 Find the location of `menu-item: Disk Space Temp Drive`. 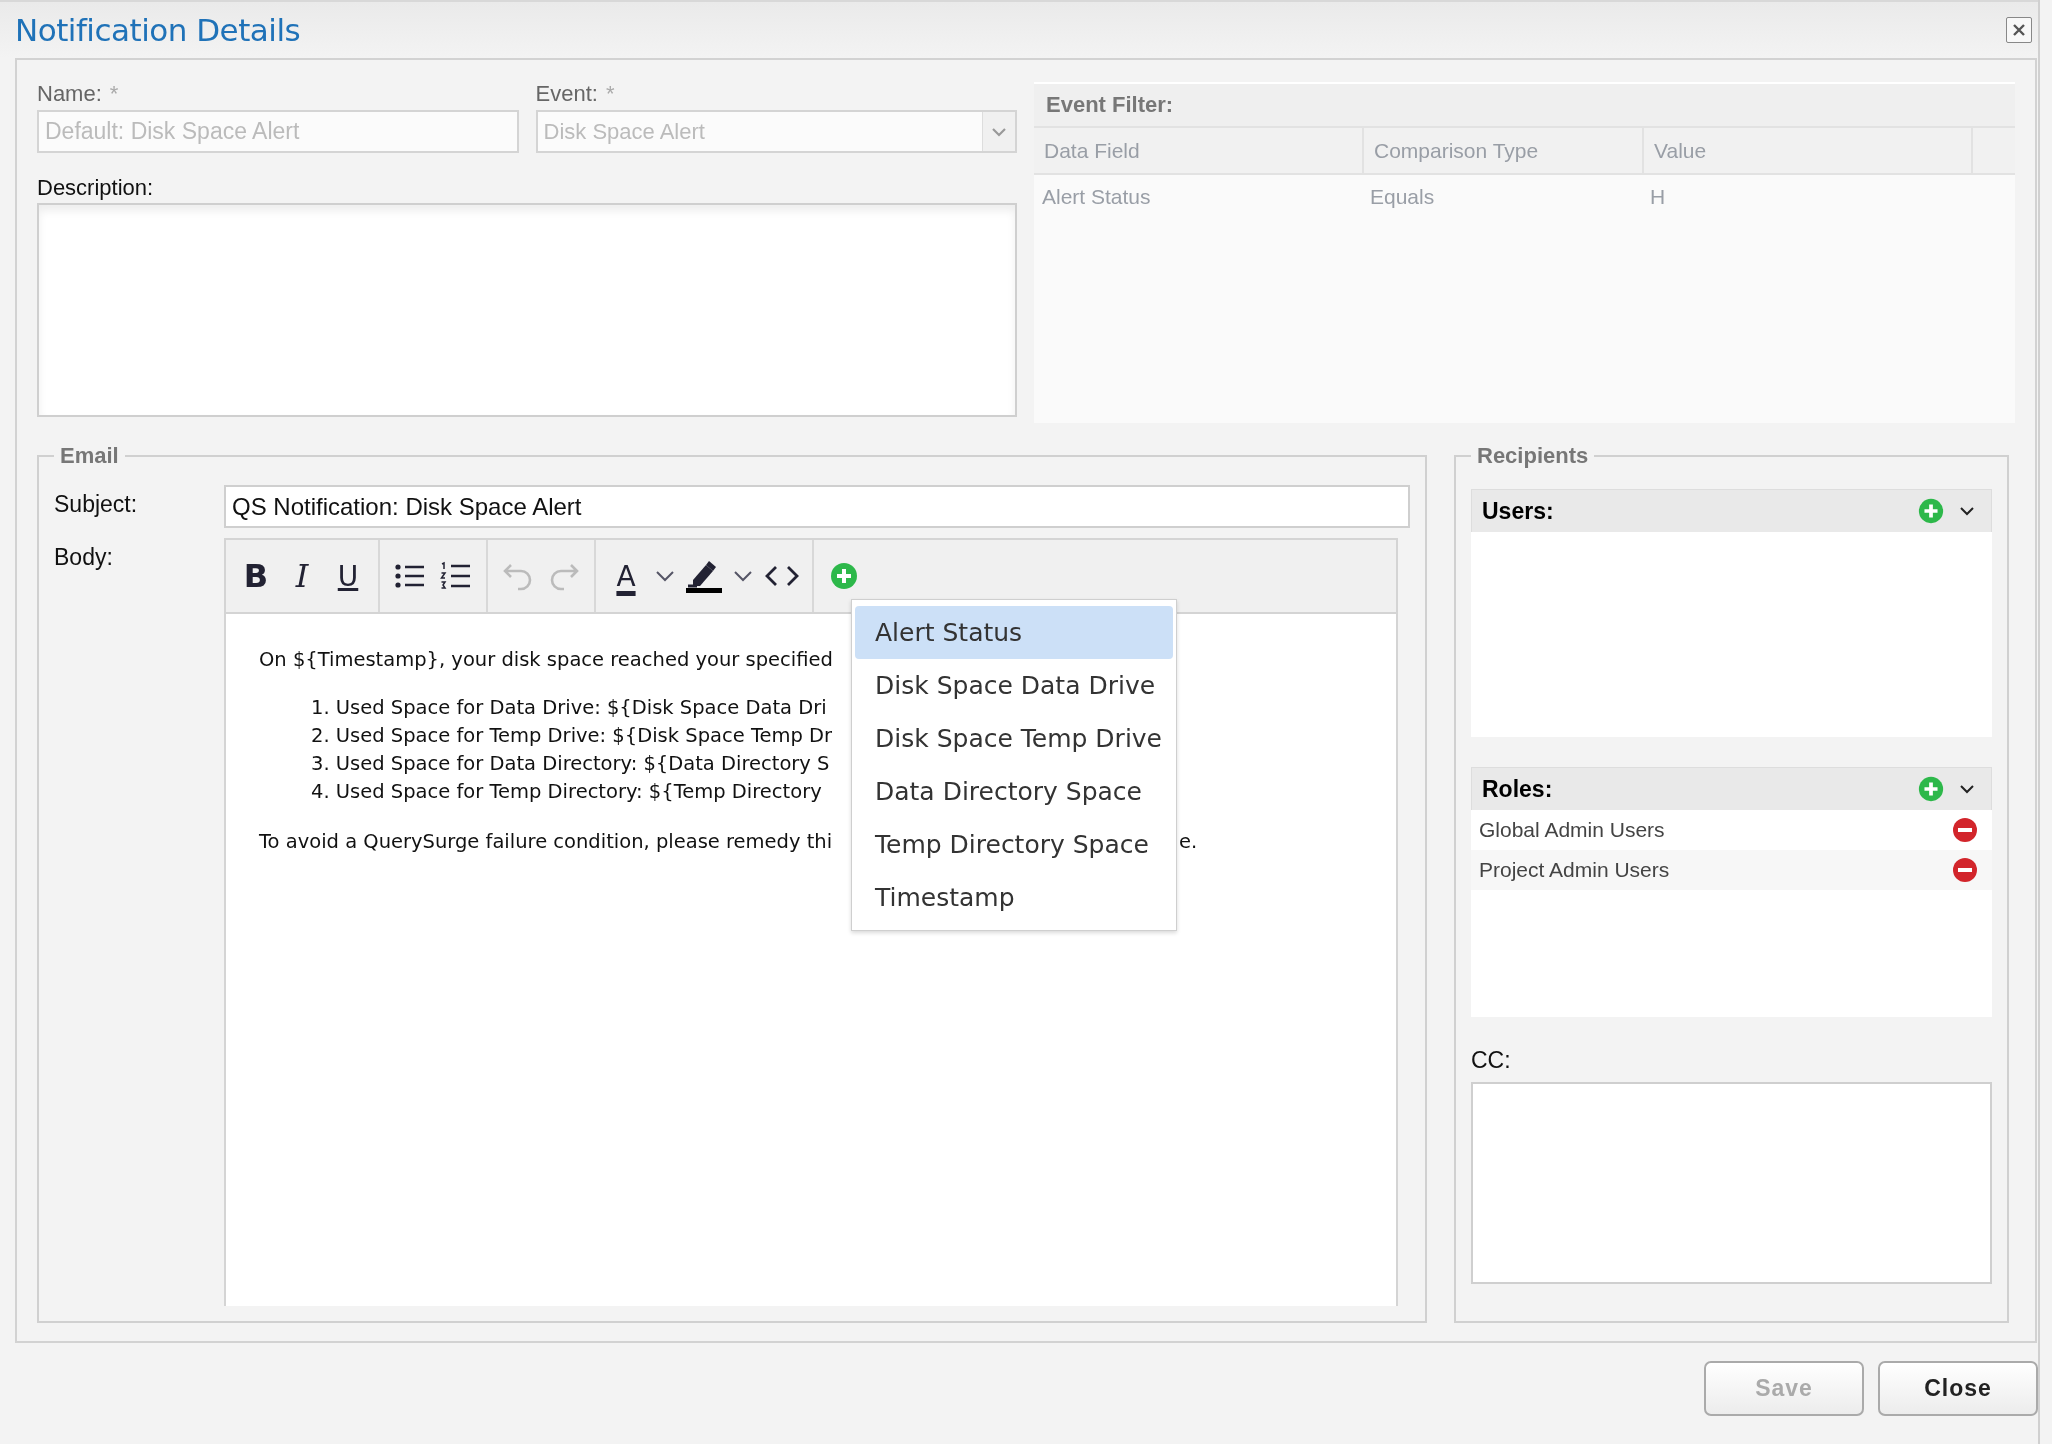

menu-item: Disk Space Temp Drive is located at coordinates (1014, 738).